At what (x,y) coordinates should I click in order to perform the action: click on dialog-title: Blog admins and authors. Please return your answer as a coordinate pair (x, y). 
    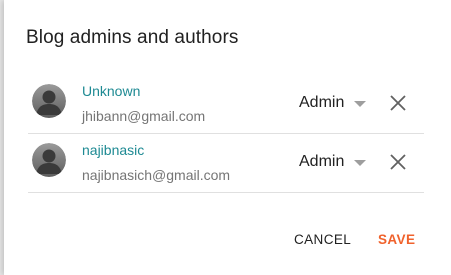
    Looking at the image, I should click on (132, 37).